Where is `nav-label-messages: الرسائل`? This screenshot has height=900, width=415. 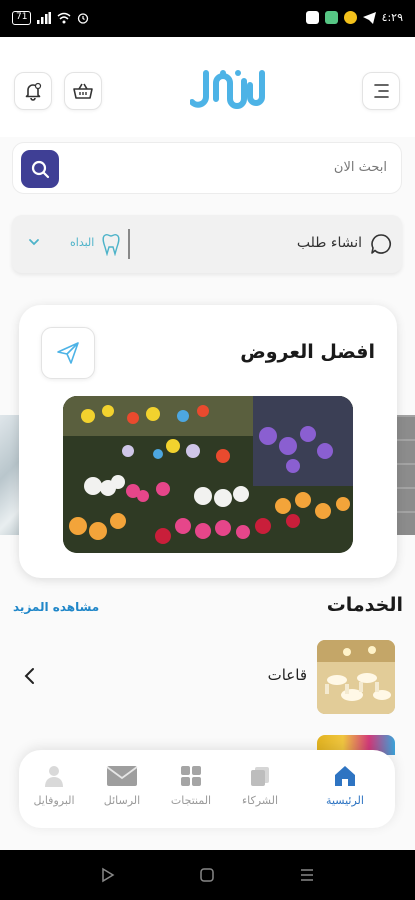 nav-label-messages: الرسائل is located at coordinates (122, 800).